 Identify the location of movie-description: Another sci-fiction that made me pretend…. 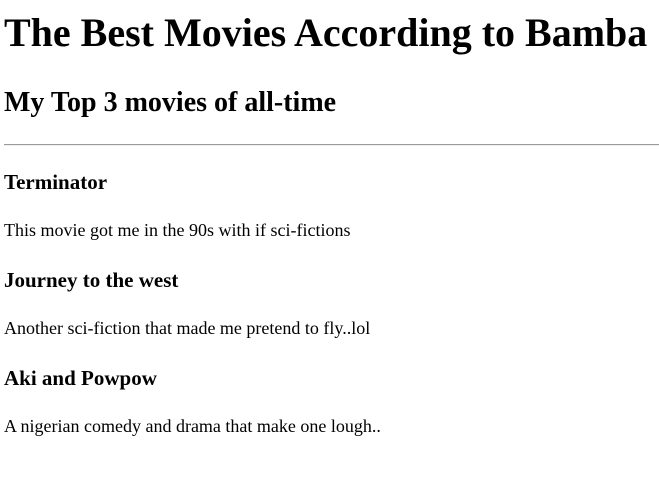
(187, 328).